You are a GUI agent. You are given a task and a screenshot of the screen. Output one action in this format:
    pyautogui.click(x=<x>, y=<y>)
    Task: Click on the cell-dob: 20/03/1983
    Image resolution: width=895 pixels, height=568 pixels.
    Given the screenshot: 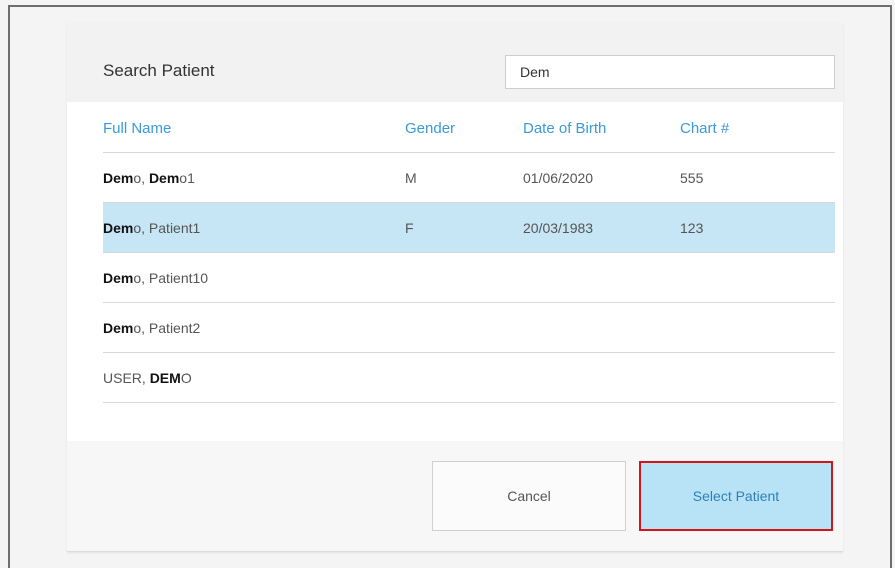 What is the action you would take?
    pyautogui.click(x=558, y=228)
    